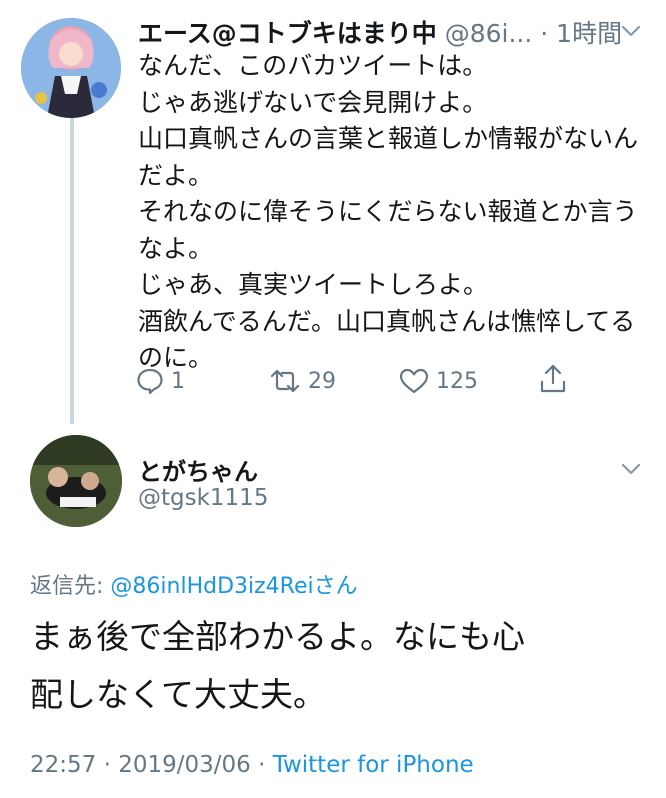 This screenshot has height=798, width=666. What do you see at coordinates (340, 666) in the screenshot?
I see `tweet-text: まぁ後で全部わかるよ。なにも心 配しなくて大丈夫。` at bounding box center [340, 666].